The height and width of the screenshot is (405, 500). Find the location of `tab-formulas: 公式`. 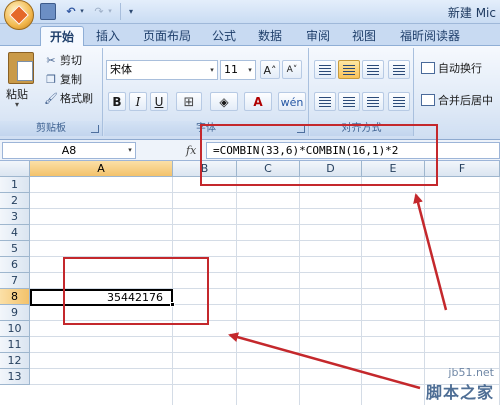

tab-formulas: 公式 is located at coordinates (224, 36).